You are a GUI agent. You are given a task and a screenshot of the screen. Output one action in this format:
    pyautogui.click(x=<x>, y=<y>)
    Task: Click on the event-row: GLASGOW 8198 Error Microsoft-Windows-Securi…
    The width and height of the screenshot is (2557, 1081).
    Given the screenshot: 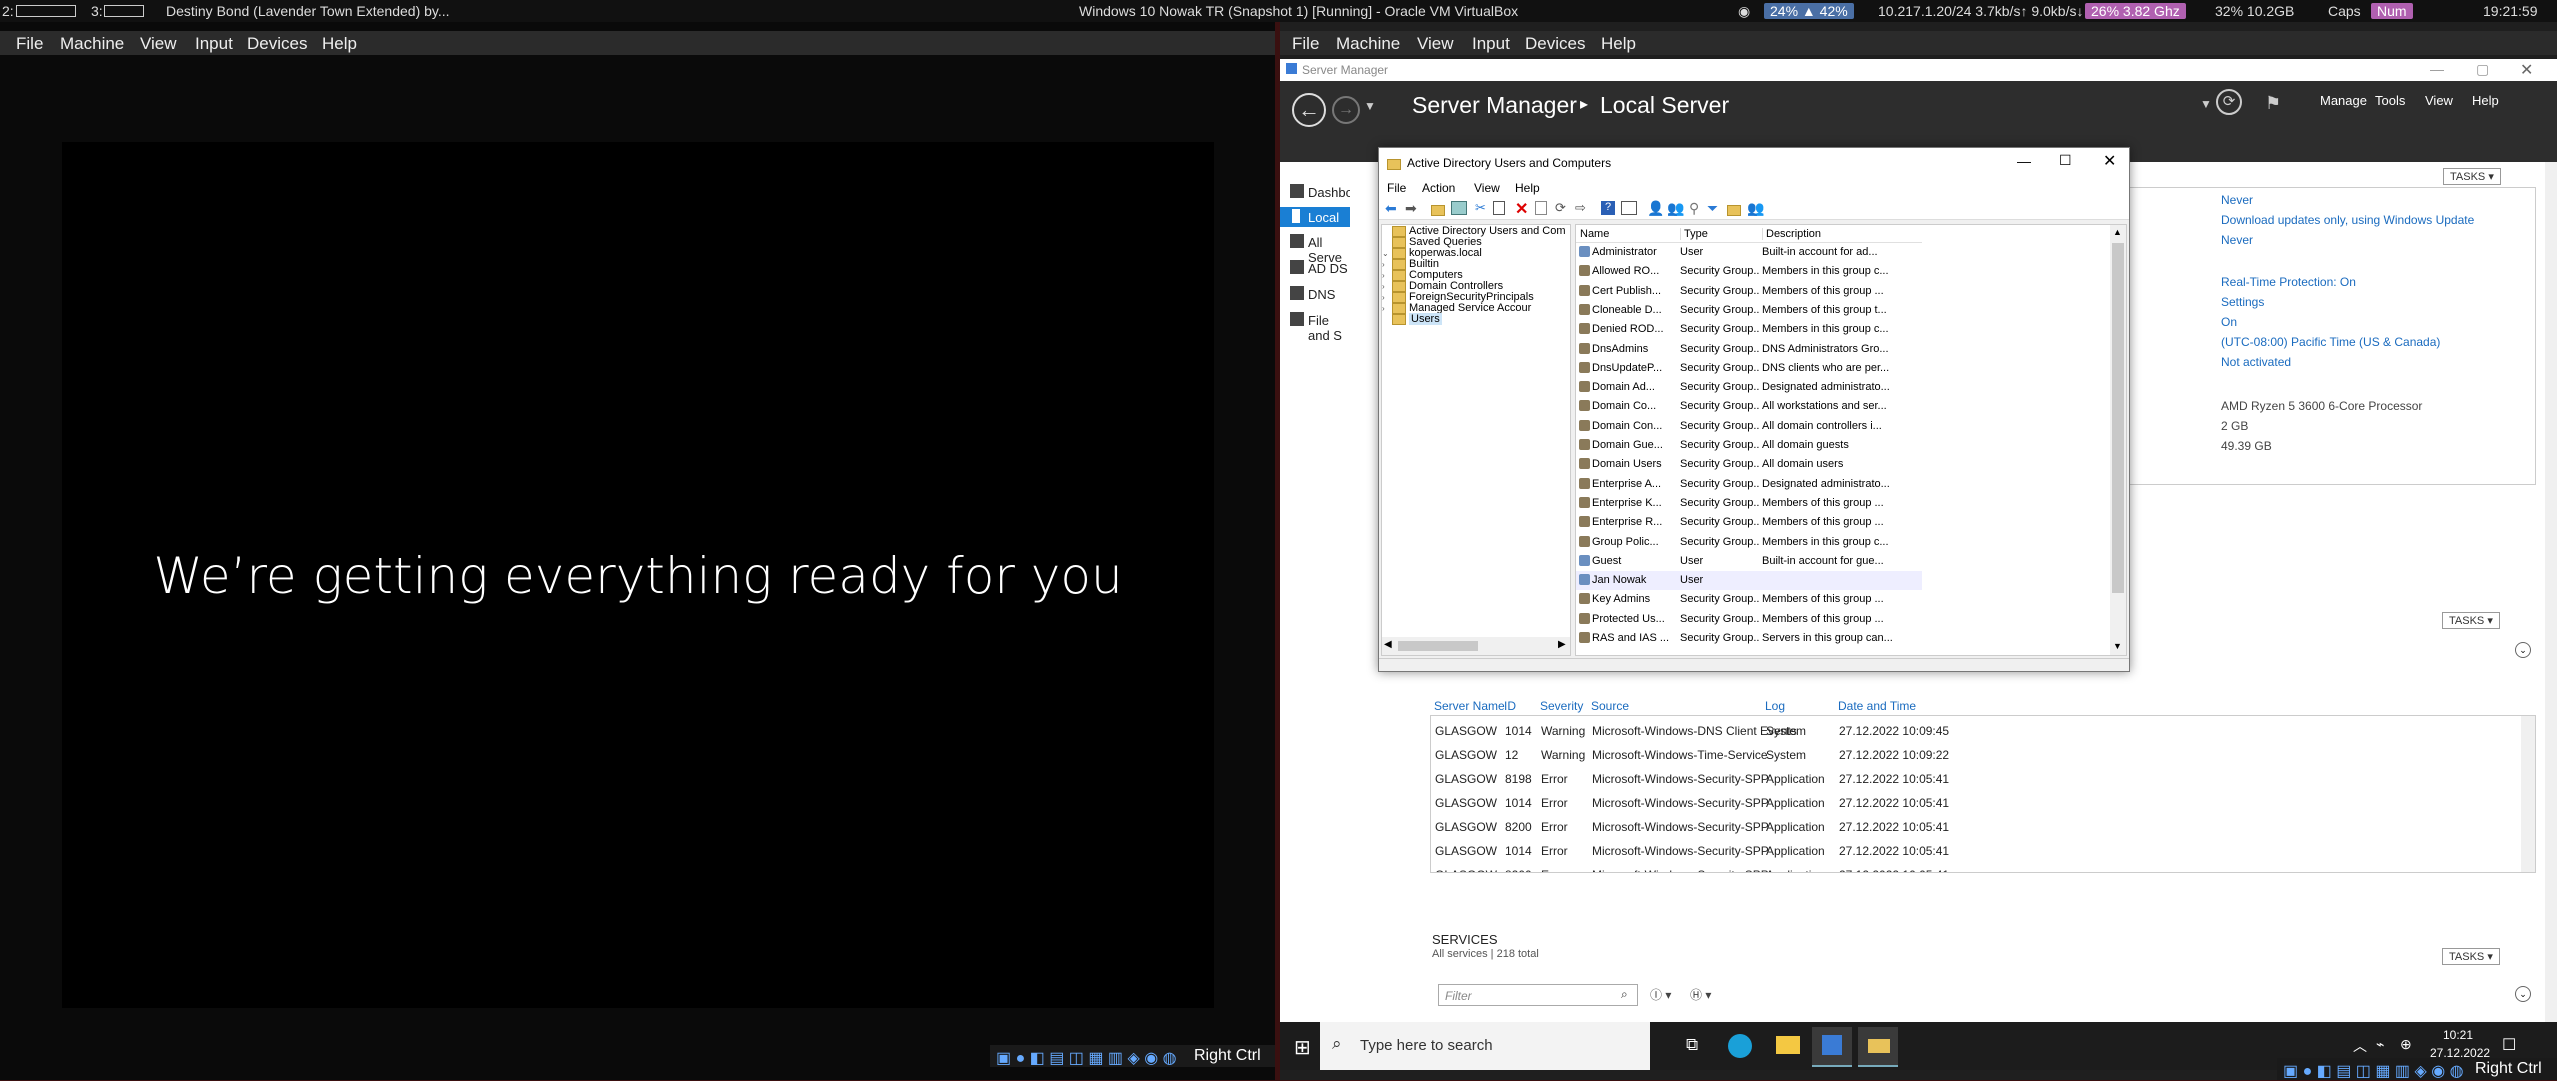 What is the action you would take?
    pyautogui.click(x=1975, y=780)
    